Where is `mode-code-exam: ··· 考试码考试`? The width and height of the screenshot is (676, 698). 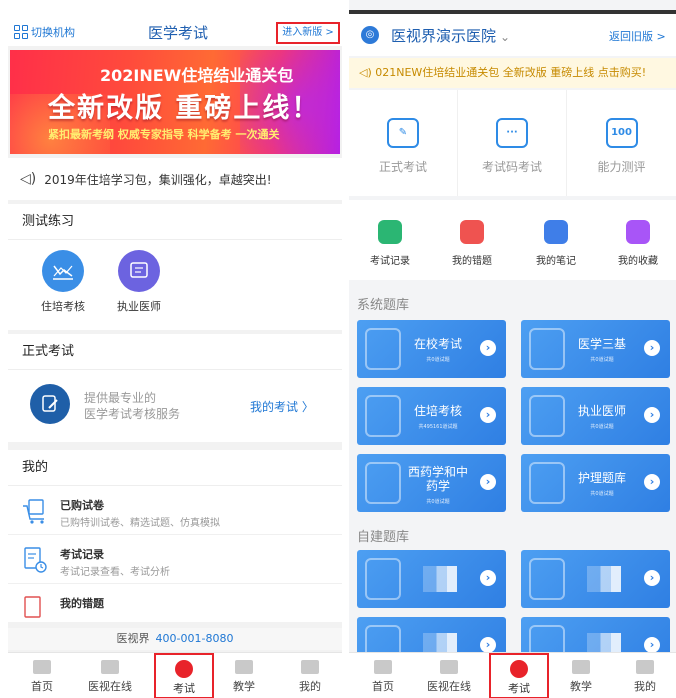
mode-code-exam: ··· 考试码考试 is located at coordinates (512, 143).